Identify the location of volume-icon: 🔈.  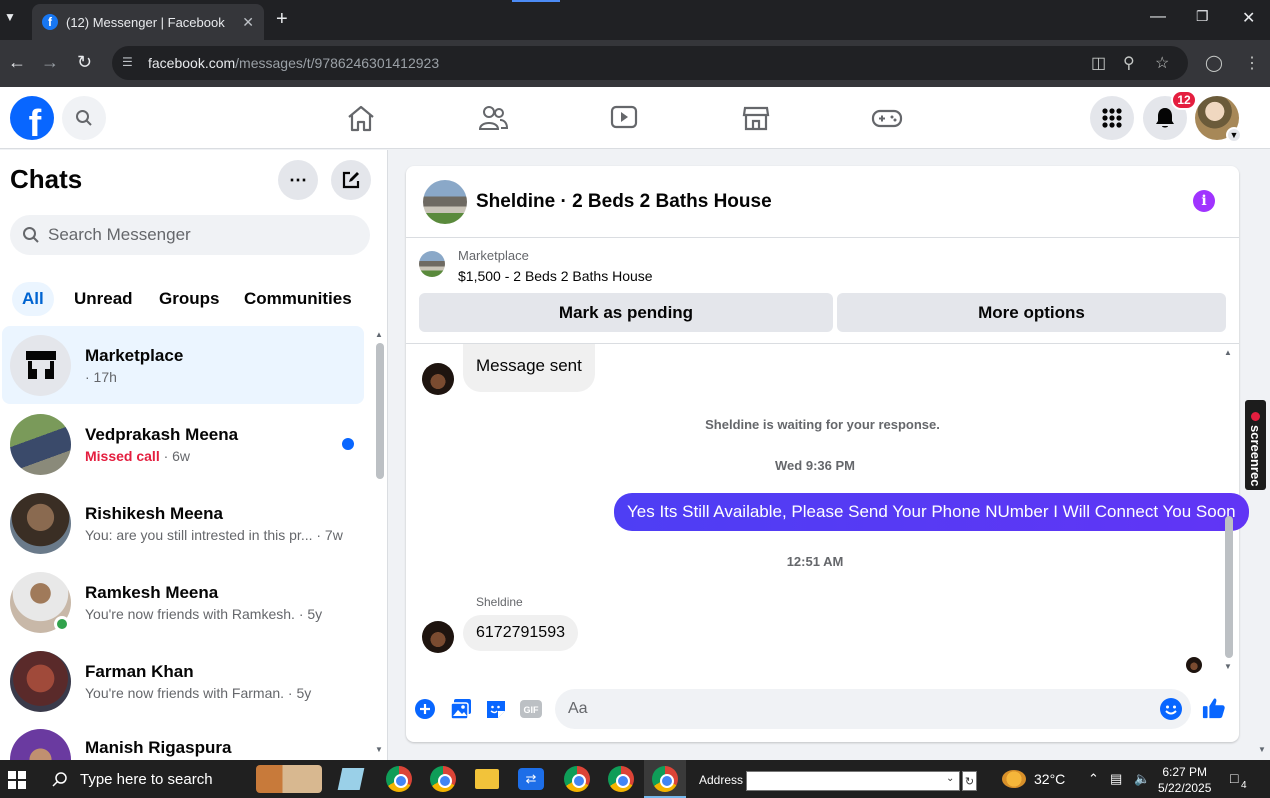
(1142, 779).